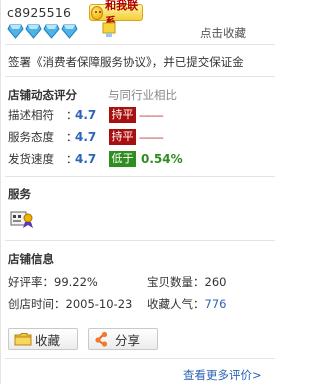 The image size is (320, 384). I want to click on shop-info-title: 店铺信息, so click(31, 259).